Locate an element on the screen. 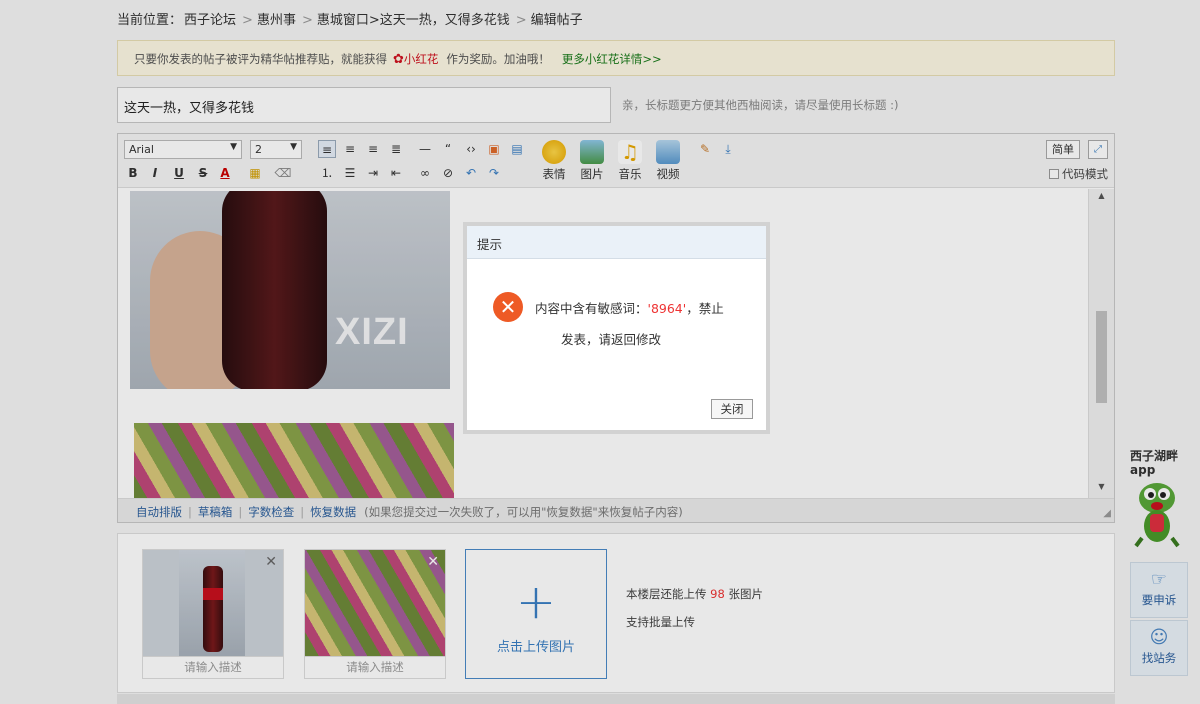 This screenshot has width=1200, height=704. cola-image: XIZI is located at coordinates (290, 290).